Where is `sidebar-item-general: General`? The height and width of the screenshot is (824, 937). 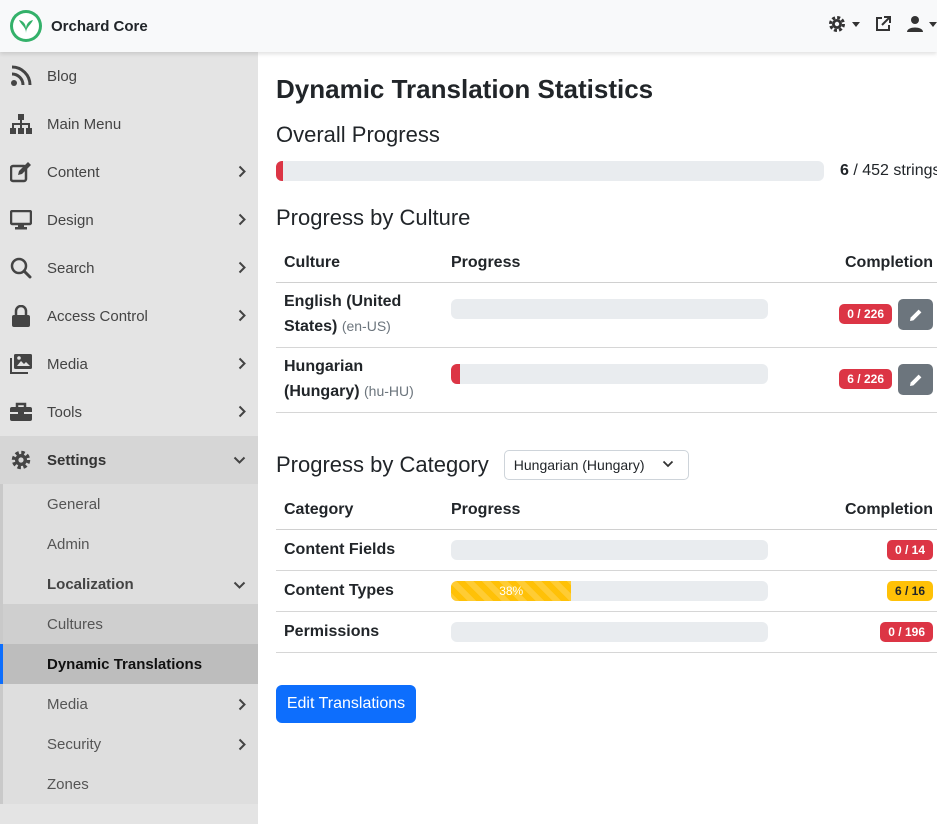
sidebar-item-general: General is located at coordinates (130, 504).